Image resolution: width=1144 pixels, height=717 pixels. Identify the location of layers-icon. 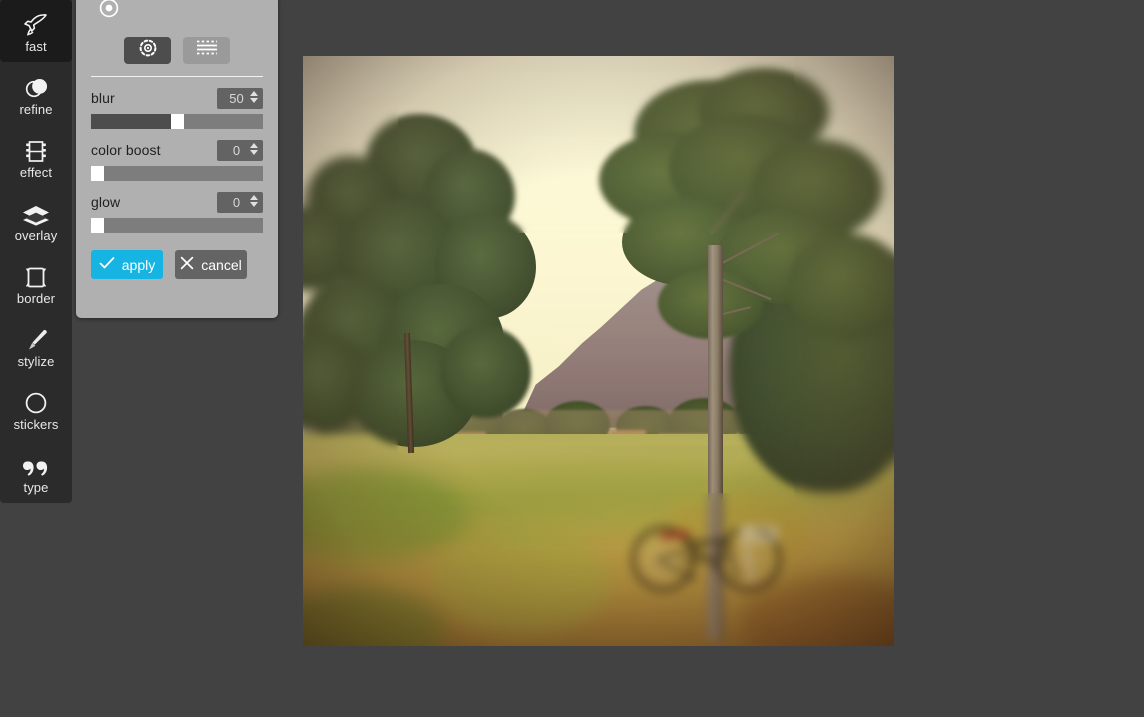
(36, 212).